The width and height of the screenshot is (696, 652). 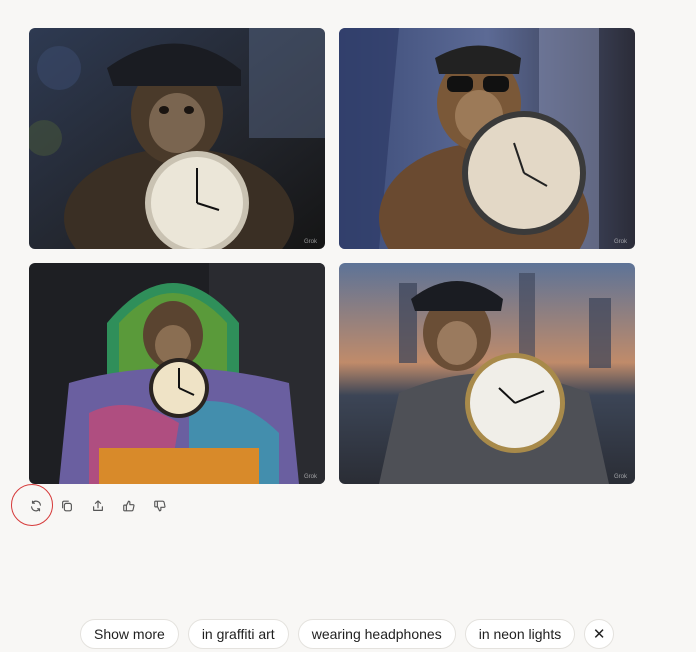 I want to click on generated-image-3: Grok, so click(x=177, y=373).